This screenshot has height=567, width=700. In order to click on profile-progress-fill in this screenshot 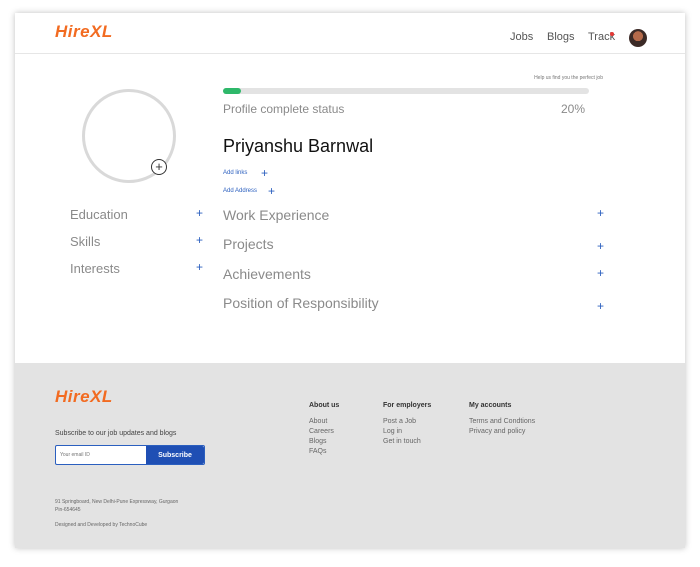, I will do `click(232, 91)`.